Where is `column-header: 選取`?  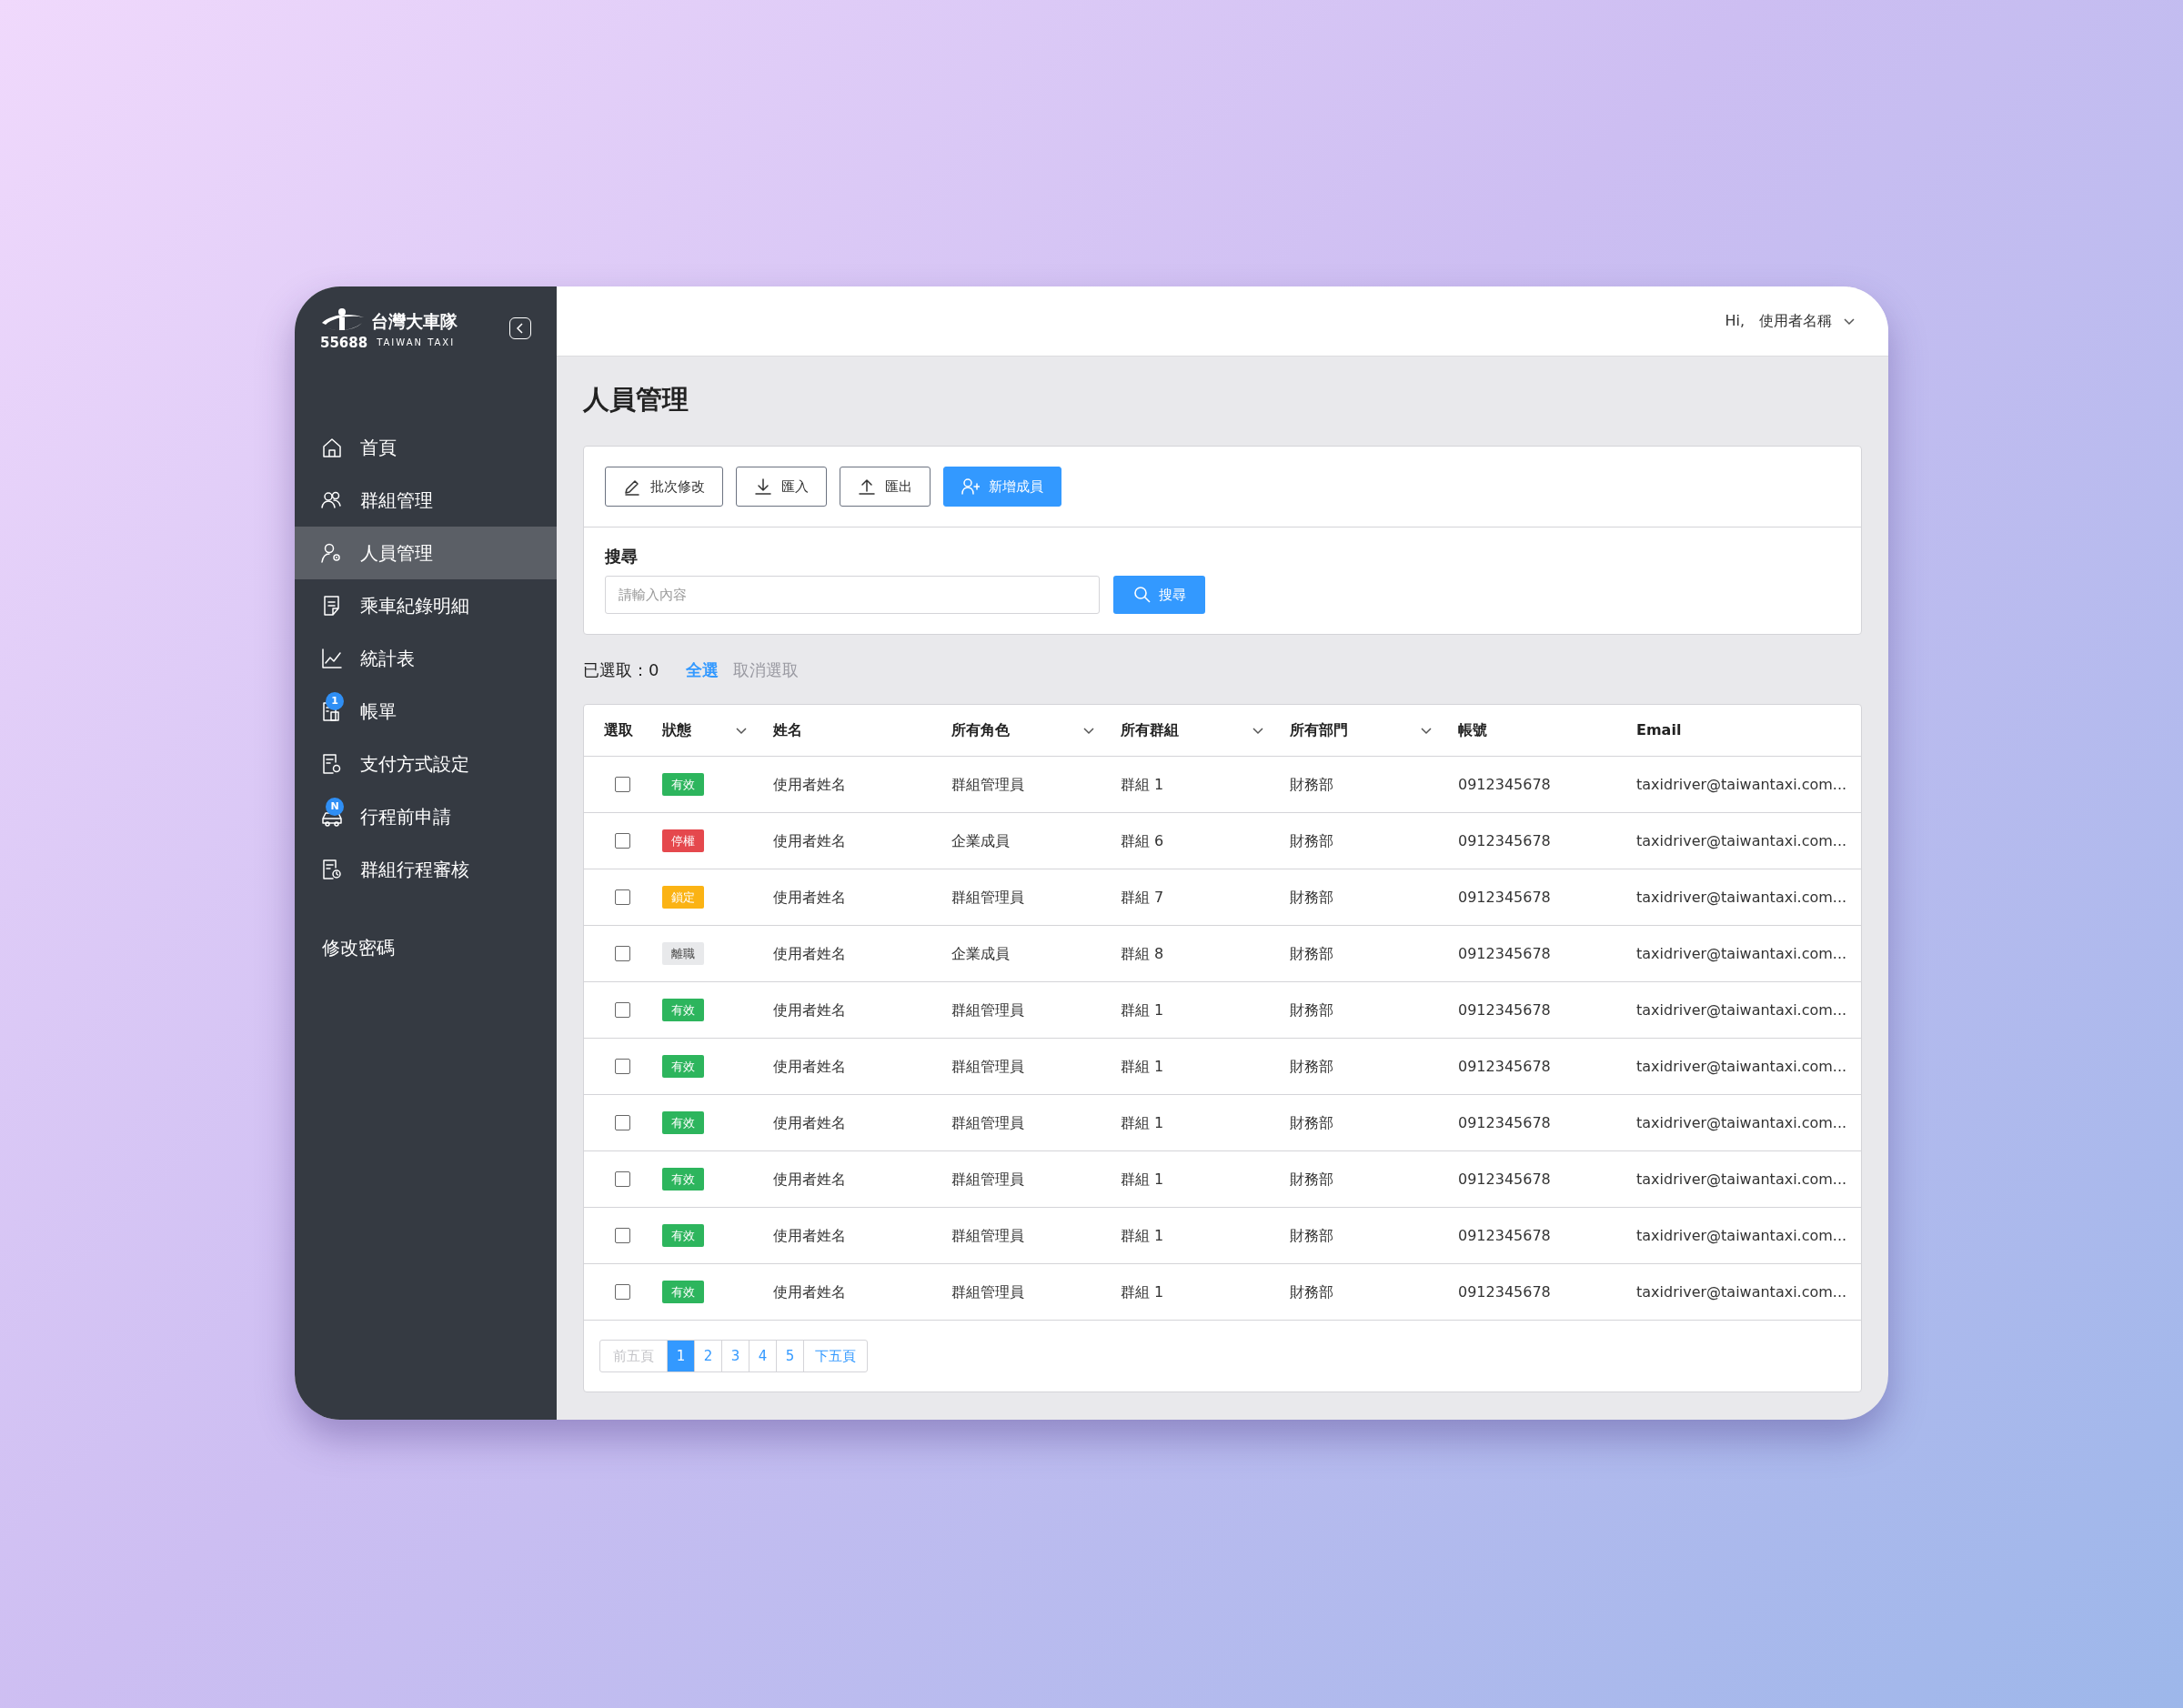
column-header: 選取 is located at coordinates (618, 730).